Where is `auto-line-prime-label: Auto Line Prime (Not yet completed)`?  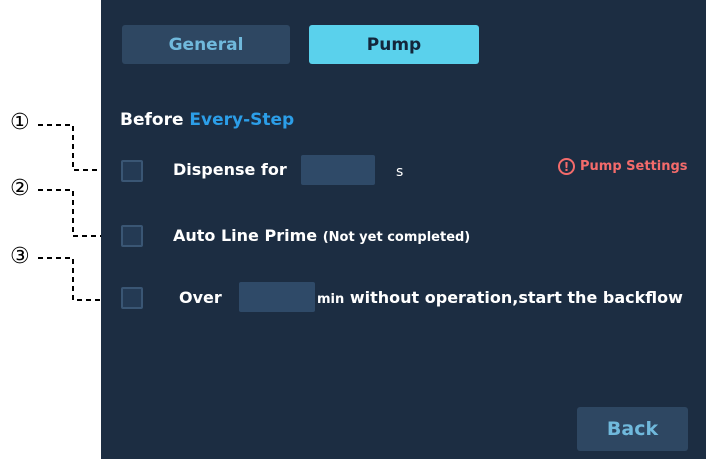 auto-line-prime-label: Auto Line Prime (Not yet completed) is located at coordinates (322, 235).